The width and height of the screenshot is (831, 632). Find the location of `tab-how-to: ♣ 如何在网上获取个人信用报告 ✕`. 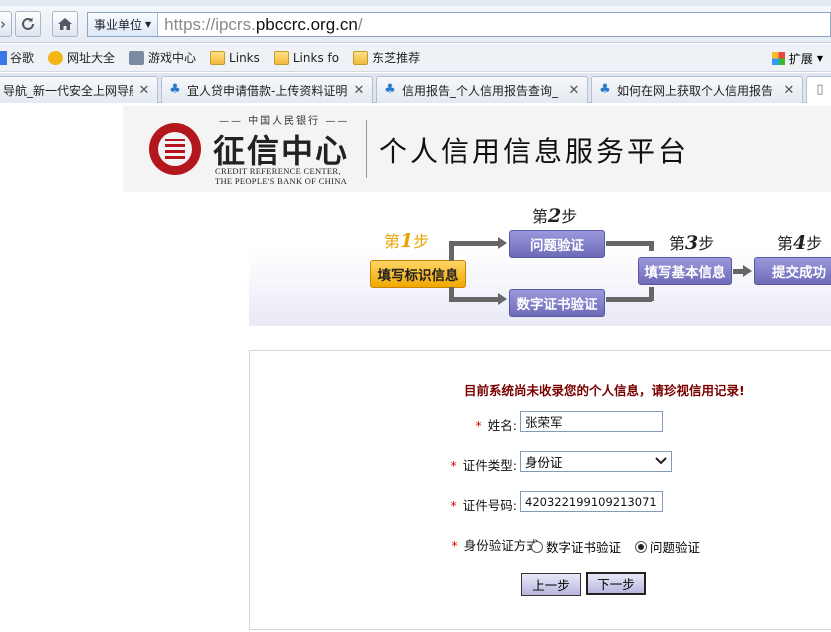

tab-how-to: ♣ 如何在网上获取个人信用报告 ✕ is located at coordinates (697, 89).